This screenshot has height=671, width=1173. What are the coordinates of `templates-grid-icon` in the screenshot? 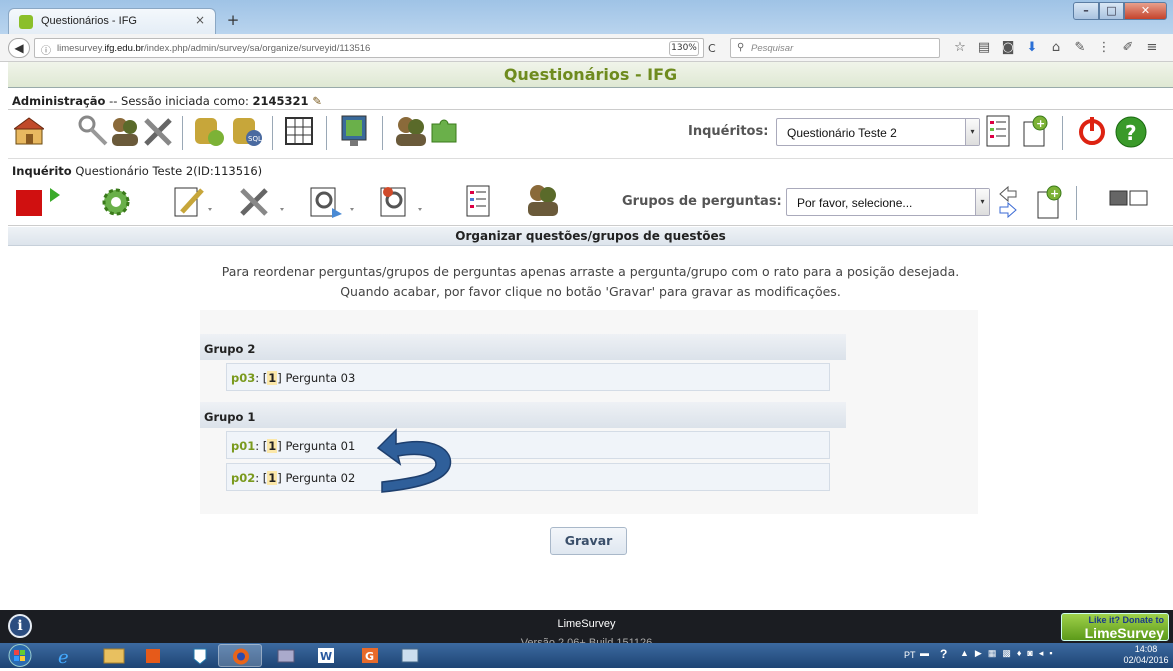 It's located at (299, 131).